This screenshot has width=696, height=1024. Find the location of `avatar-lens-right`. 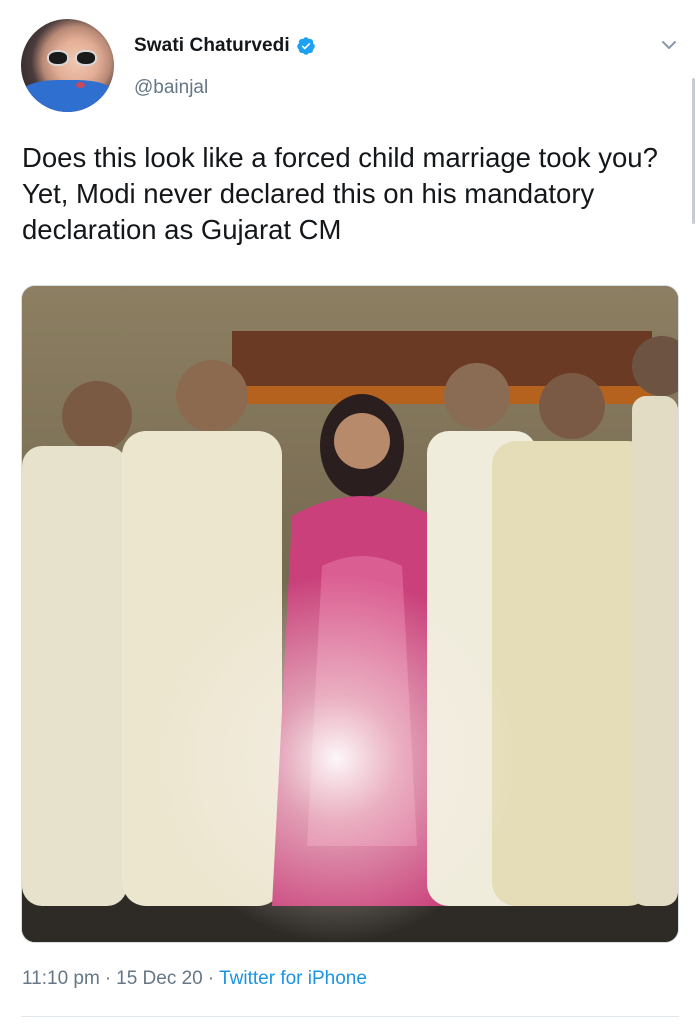

avatar-lens-right is located at coordinates (86, 58).